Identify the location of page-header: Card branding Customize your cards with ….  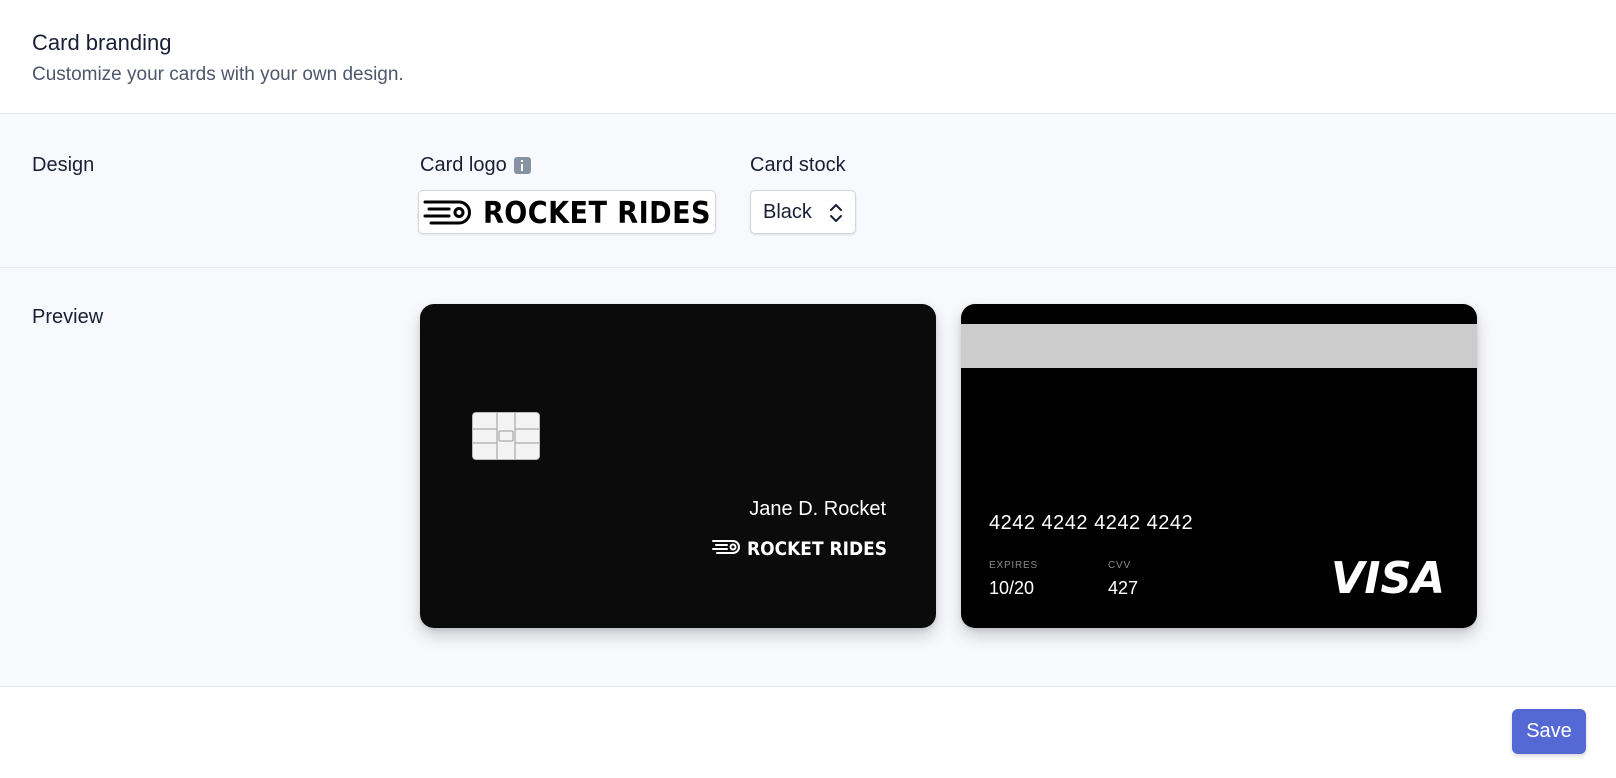
(808, 57).